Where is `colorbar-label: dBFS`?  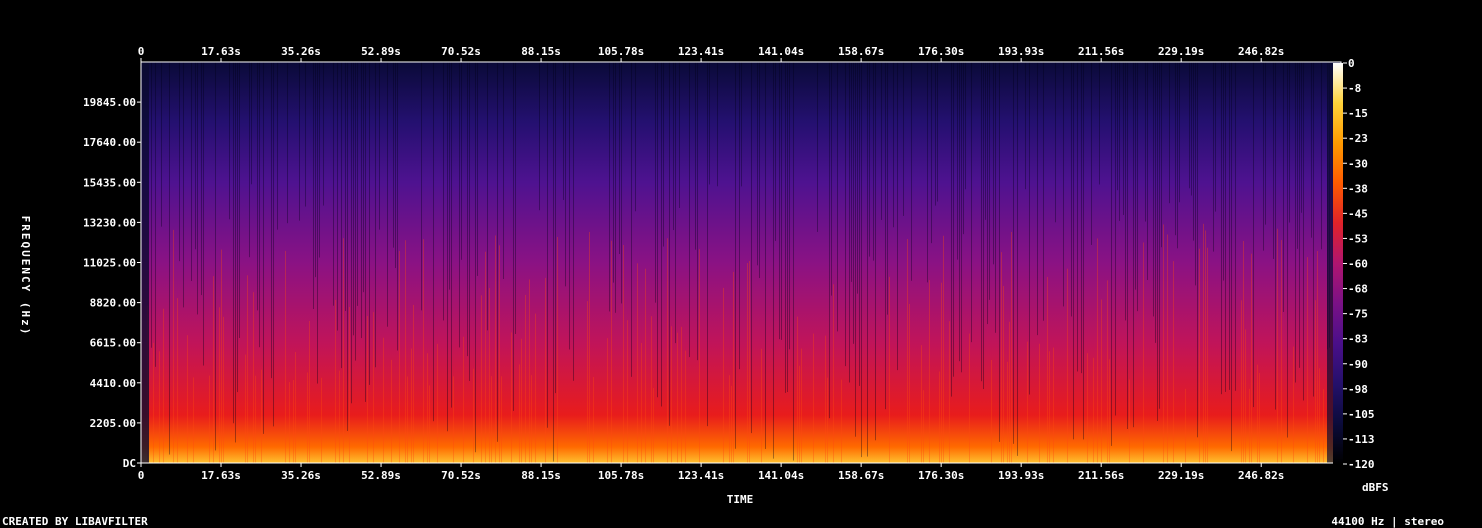 colorbar-label: dBFS is located at coordinates (1375, 487).